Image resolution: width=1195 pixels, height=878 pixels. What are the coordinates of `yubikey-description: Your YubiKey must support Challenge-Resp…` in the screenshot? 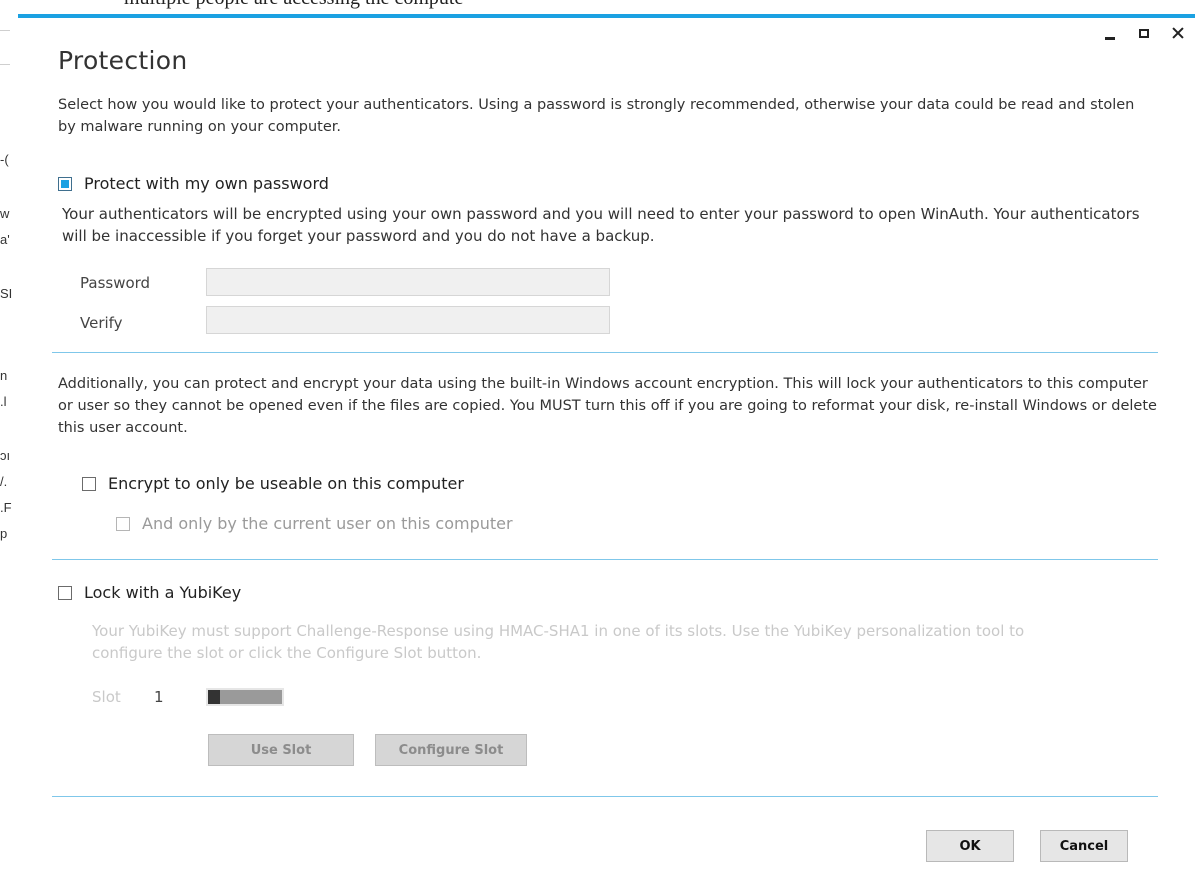 It's located at (558, 642).